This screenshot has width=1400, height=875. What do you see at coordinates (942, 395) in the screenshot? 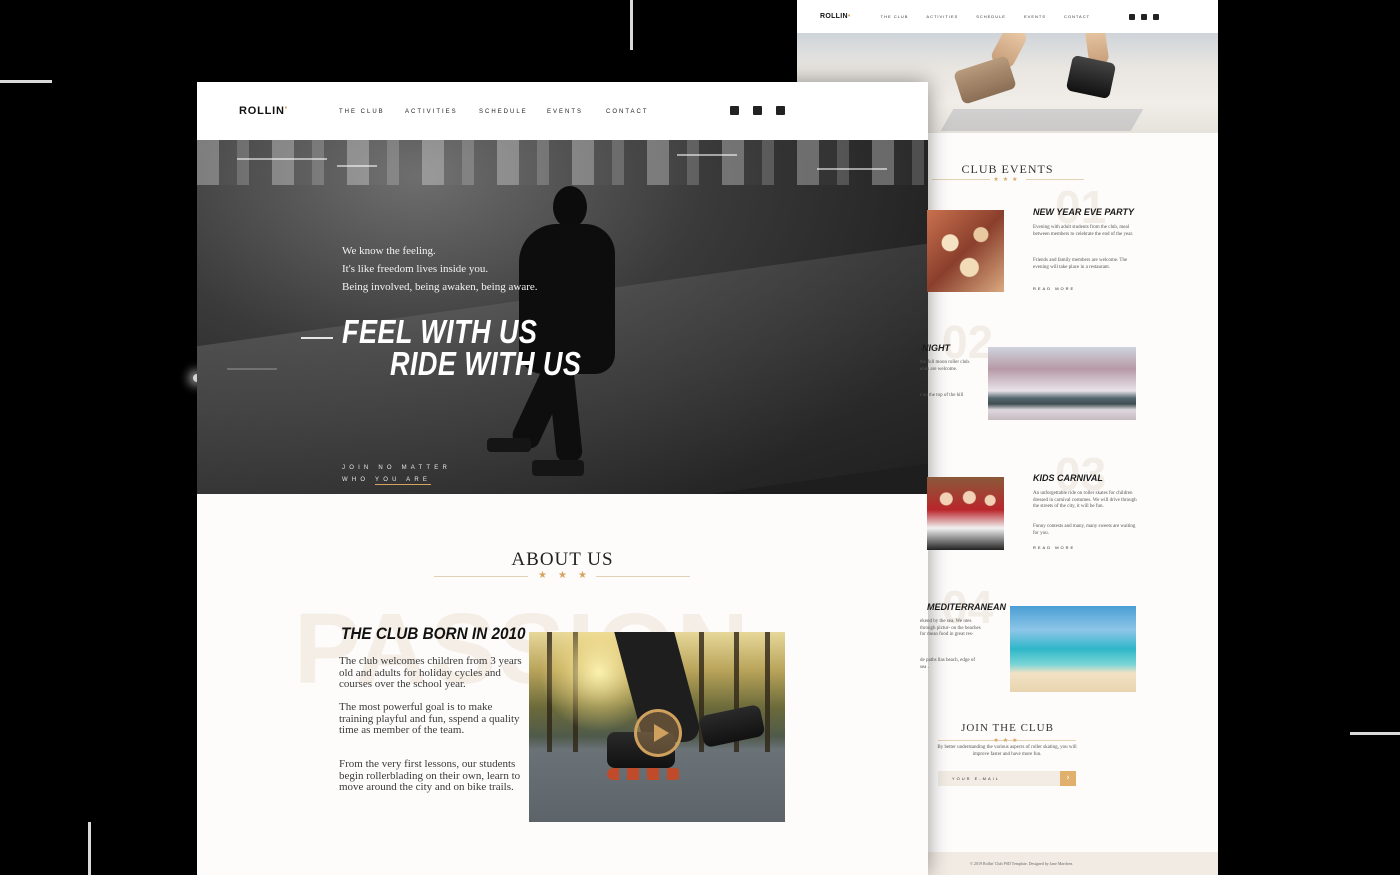
I see `event-text: t on the top of the hill` at bounding box center [942, 395].